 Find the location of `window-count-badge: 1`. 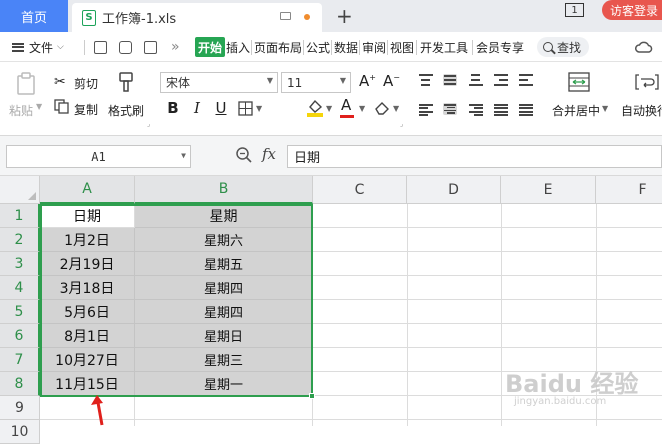

window-count-badge: 1 is located at coordinates (574, 10).